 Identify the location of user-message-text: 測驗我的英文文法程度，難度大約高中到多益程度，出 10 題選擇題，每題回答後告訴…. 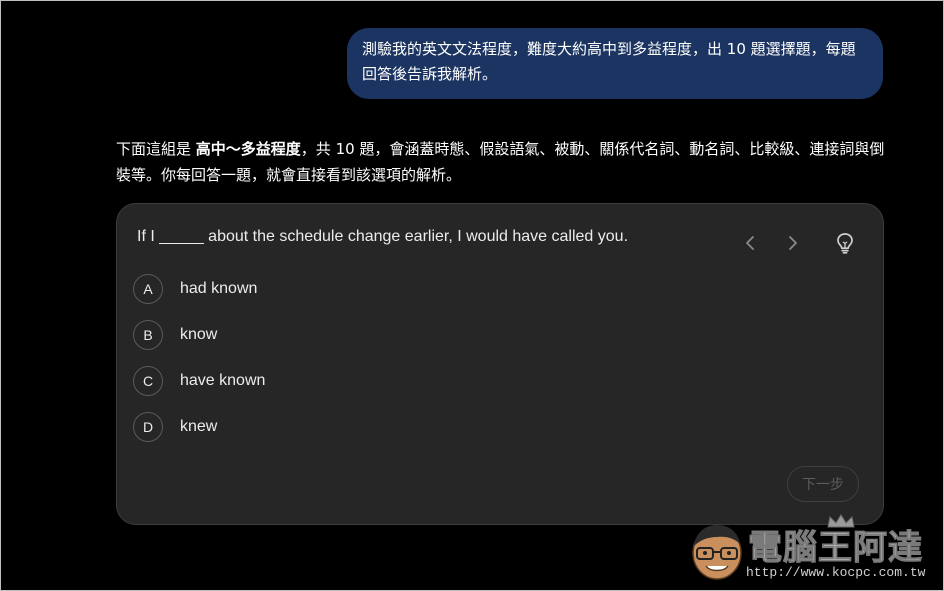
(609, 61).